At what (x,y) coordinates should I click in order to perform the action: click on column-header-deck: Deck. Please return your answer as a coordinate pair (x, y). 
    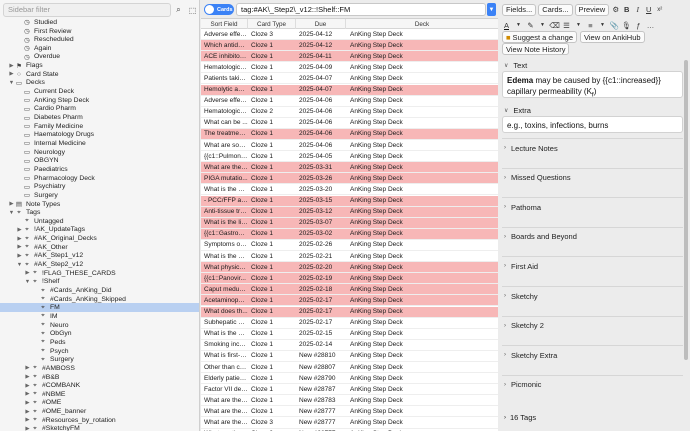
    Looking at the image, I should click on (422, 24).